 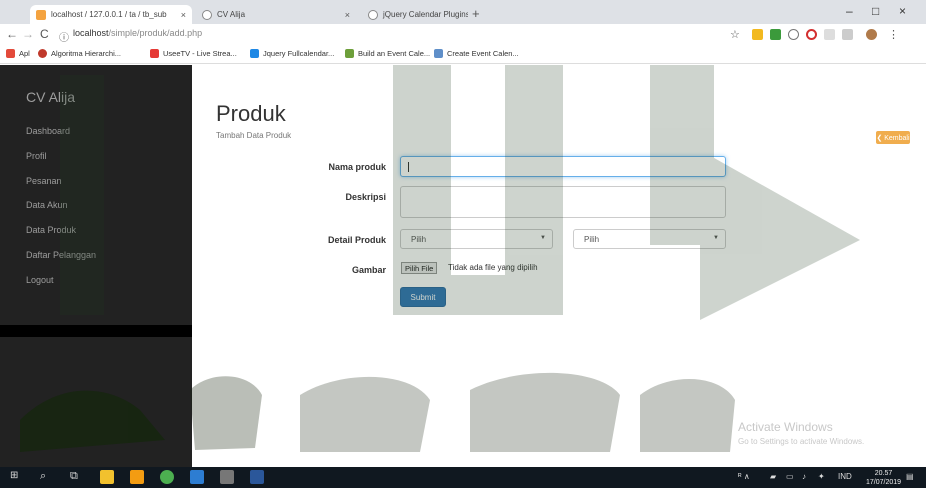 What do you see at coordinates (50, 97) in the screenshot?
I see `brand-title: CV Alija` at bounding box center [50, 97].